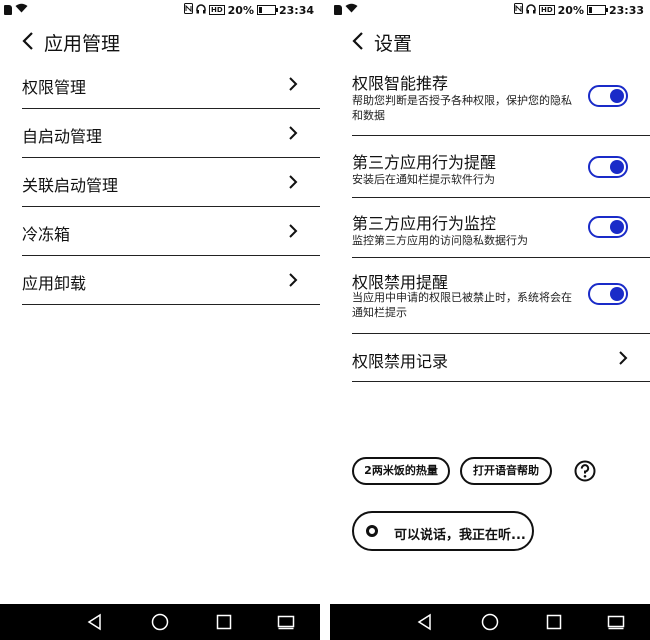 The image size is (650, 640). What do you see at coordinates (62, 136) in the screenshot?
I see `list-item-label: 自启动管理` at bounding box center [62, 136].